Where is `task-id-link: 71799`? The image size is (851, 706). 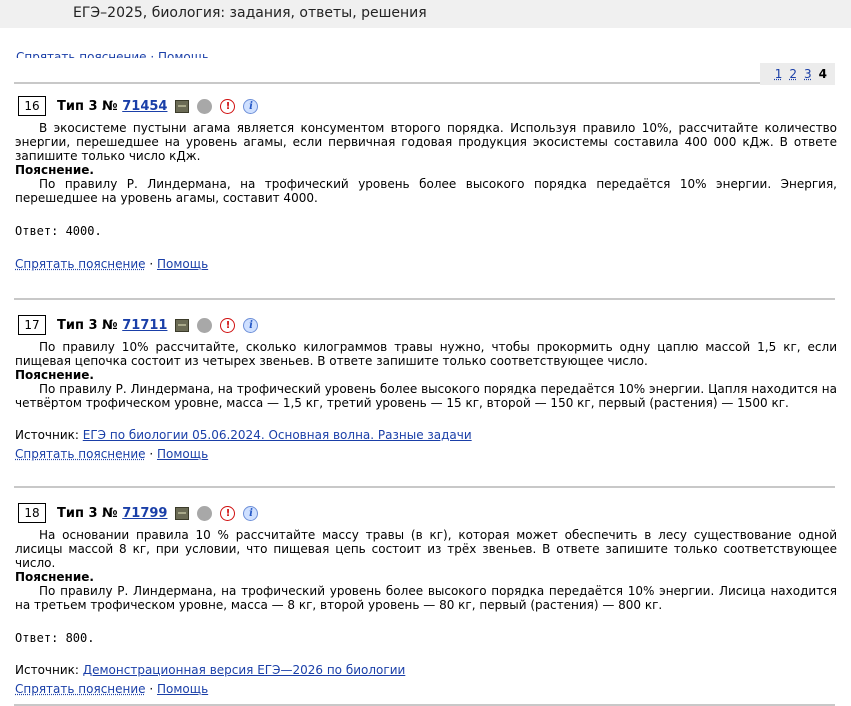 task-id-link: 71799 is located at coordinates (144, 513).